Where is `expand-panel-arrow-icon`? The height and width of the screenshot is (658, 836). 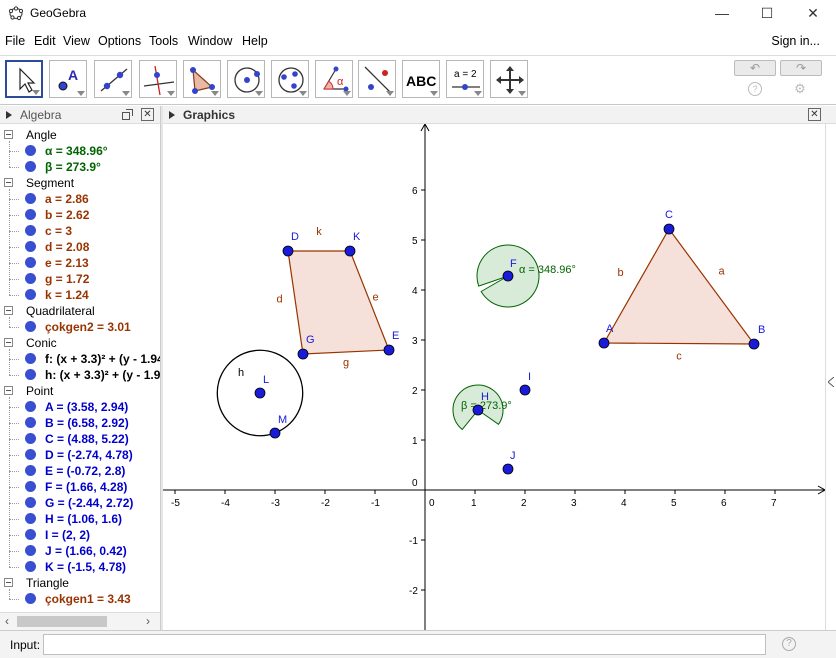
expand-panel-arrow-icon is located at coordinates (831, 382).